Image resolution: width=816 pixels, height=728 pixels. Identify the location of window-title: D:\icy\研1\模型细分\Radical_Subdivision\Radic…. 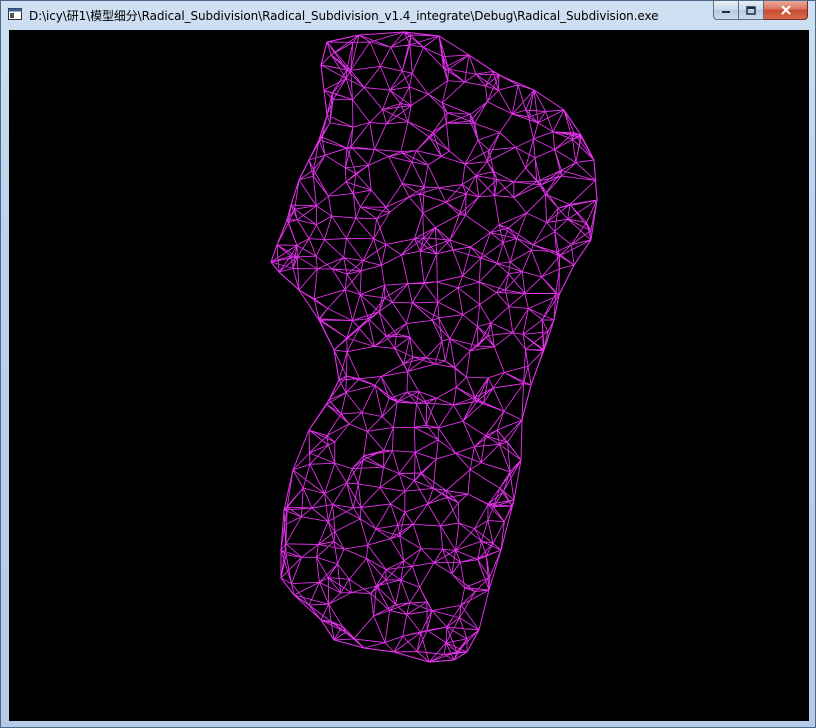
(344, 16).